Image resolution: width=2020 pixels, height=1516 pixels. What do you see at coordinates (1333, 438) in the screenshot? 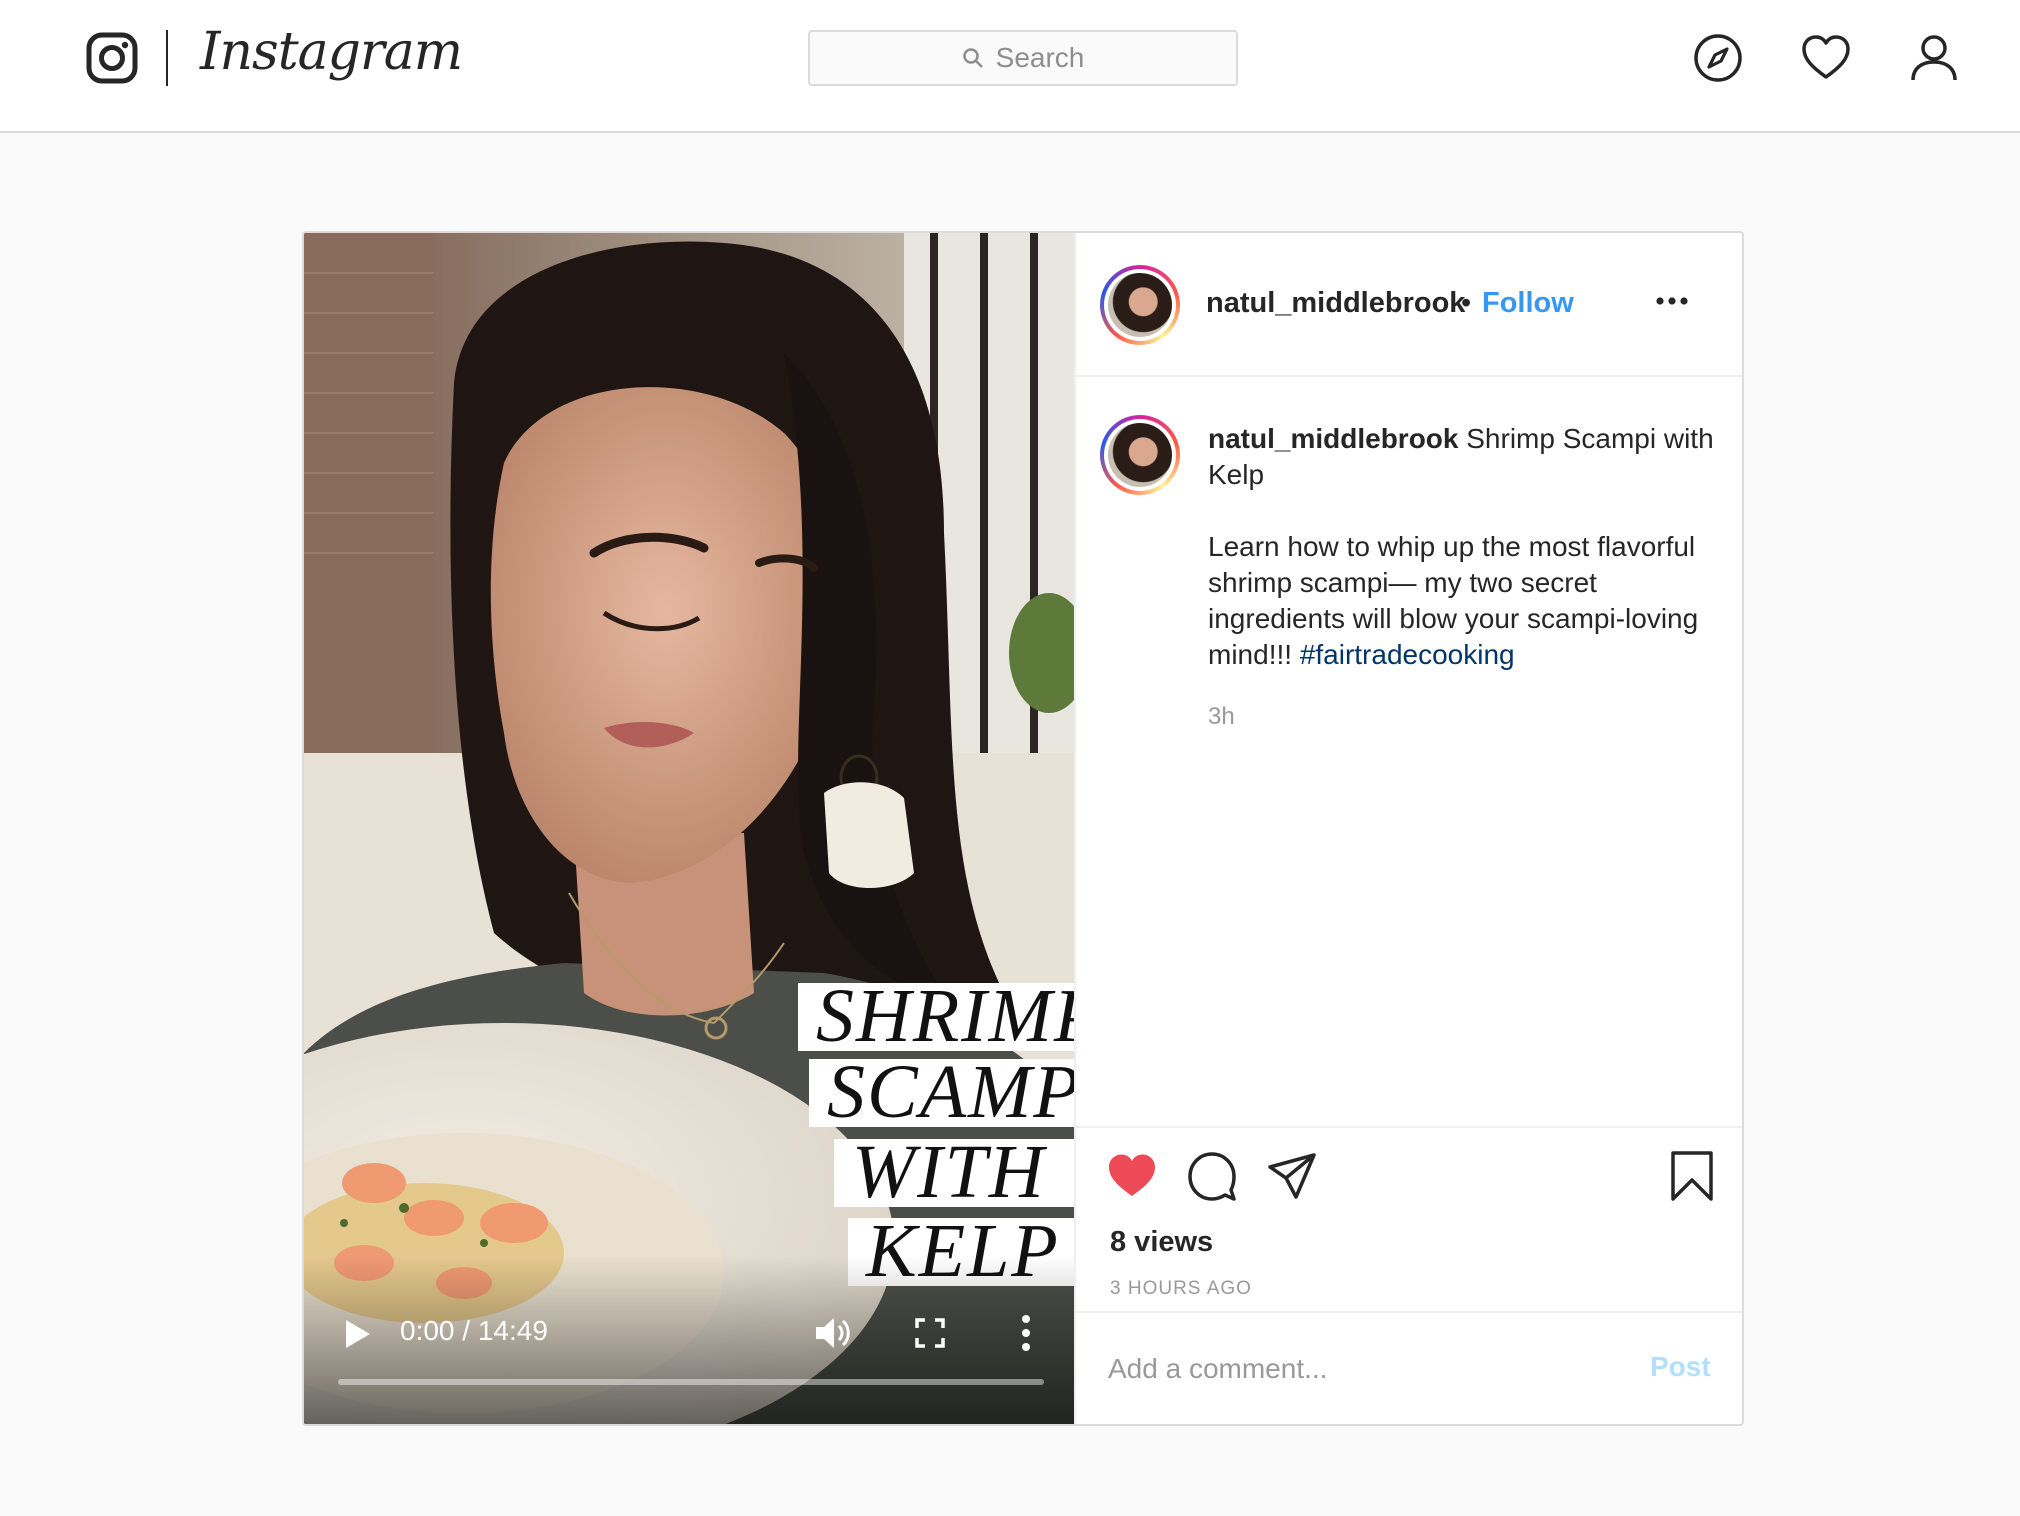
I see `caption-username: natul_middlebrook` at bounding box center [1333, 438].